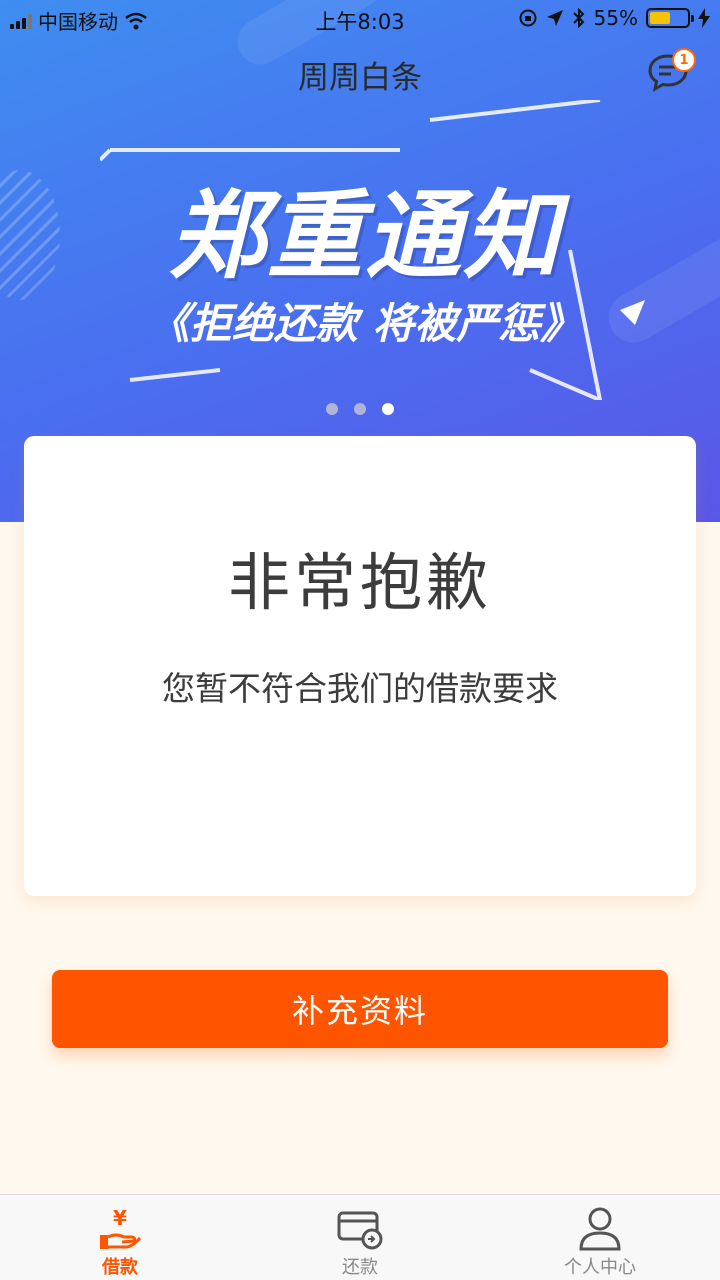 This screenshot has width=720, height=1280. What do you see at coordinates (360, 1267) in the screenshot?
I see `tab-label: 还款` at bounding box center [360, 1267].